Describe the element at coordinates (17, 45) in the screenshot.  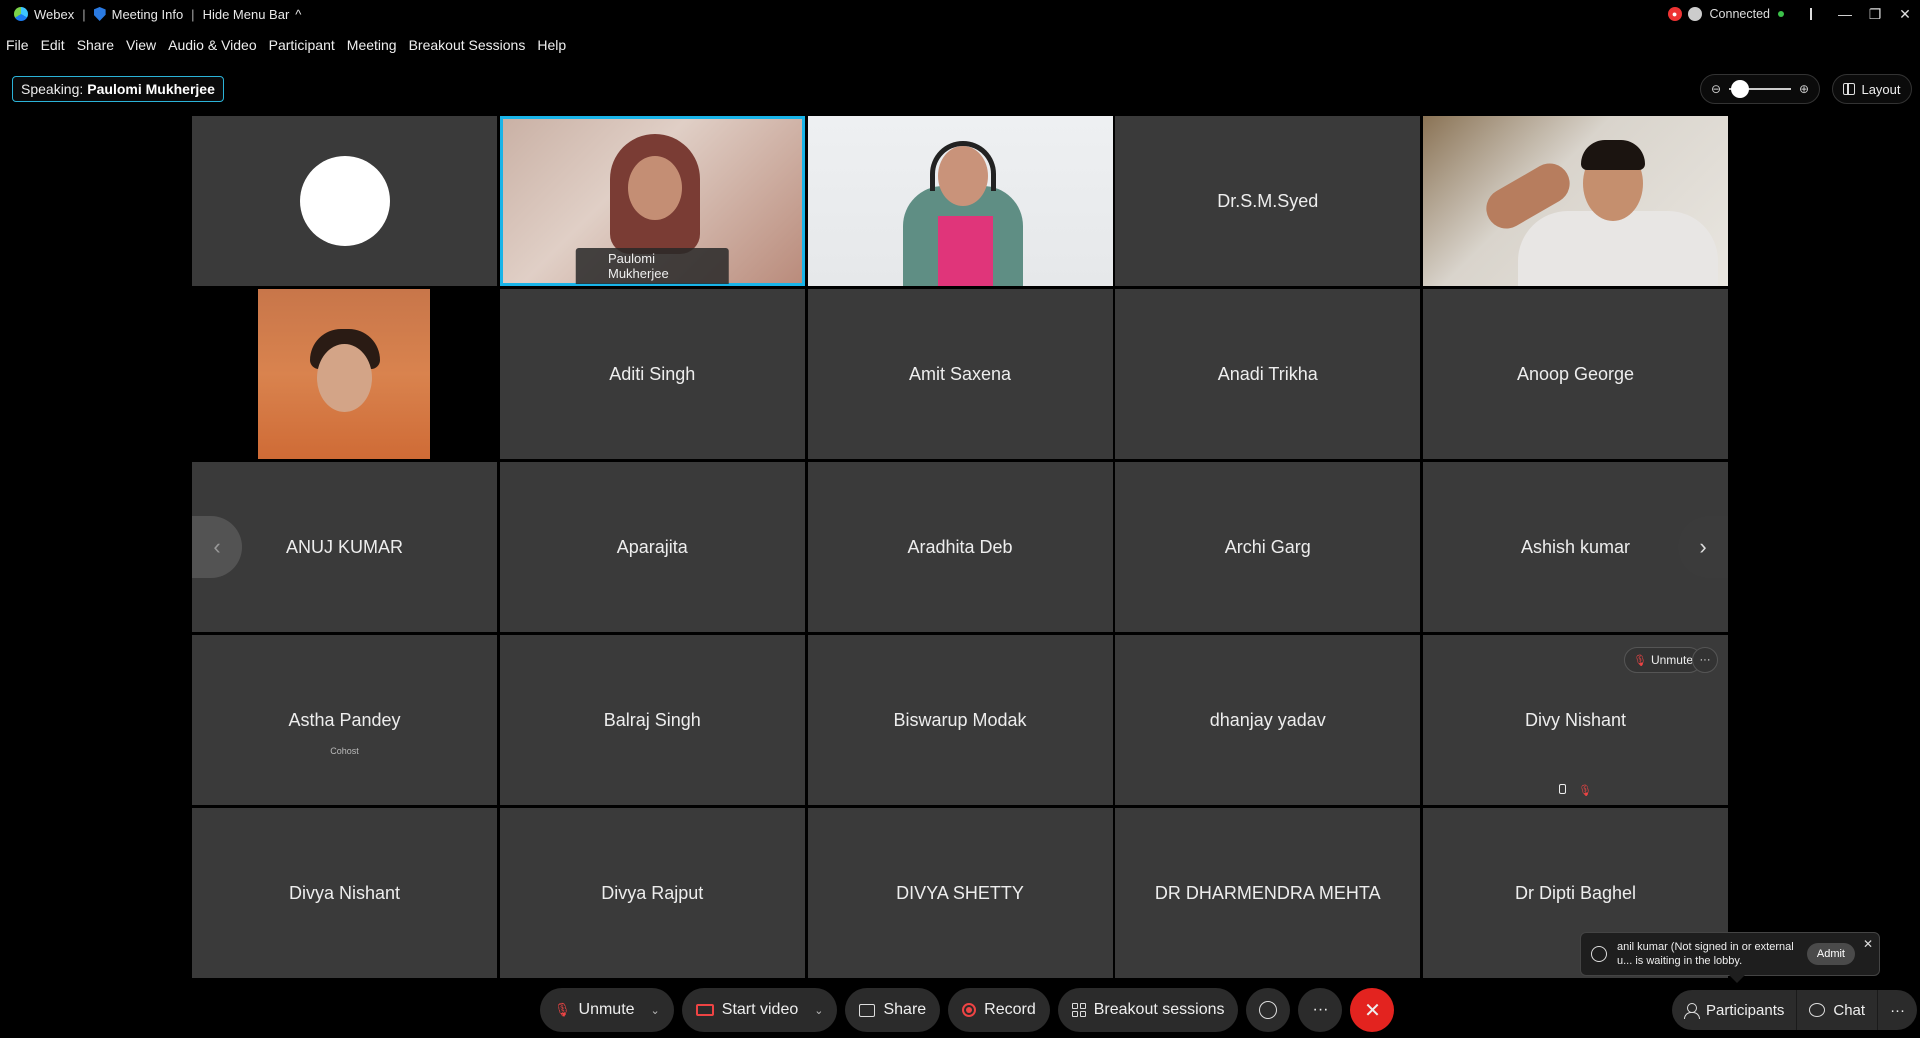
I see `menu-file: File` at that location.